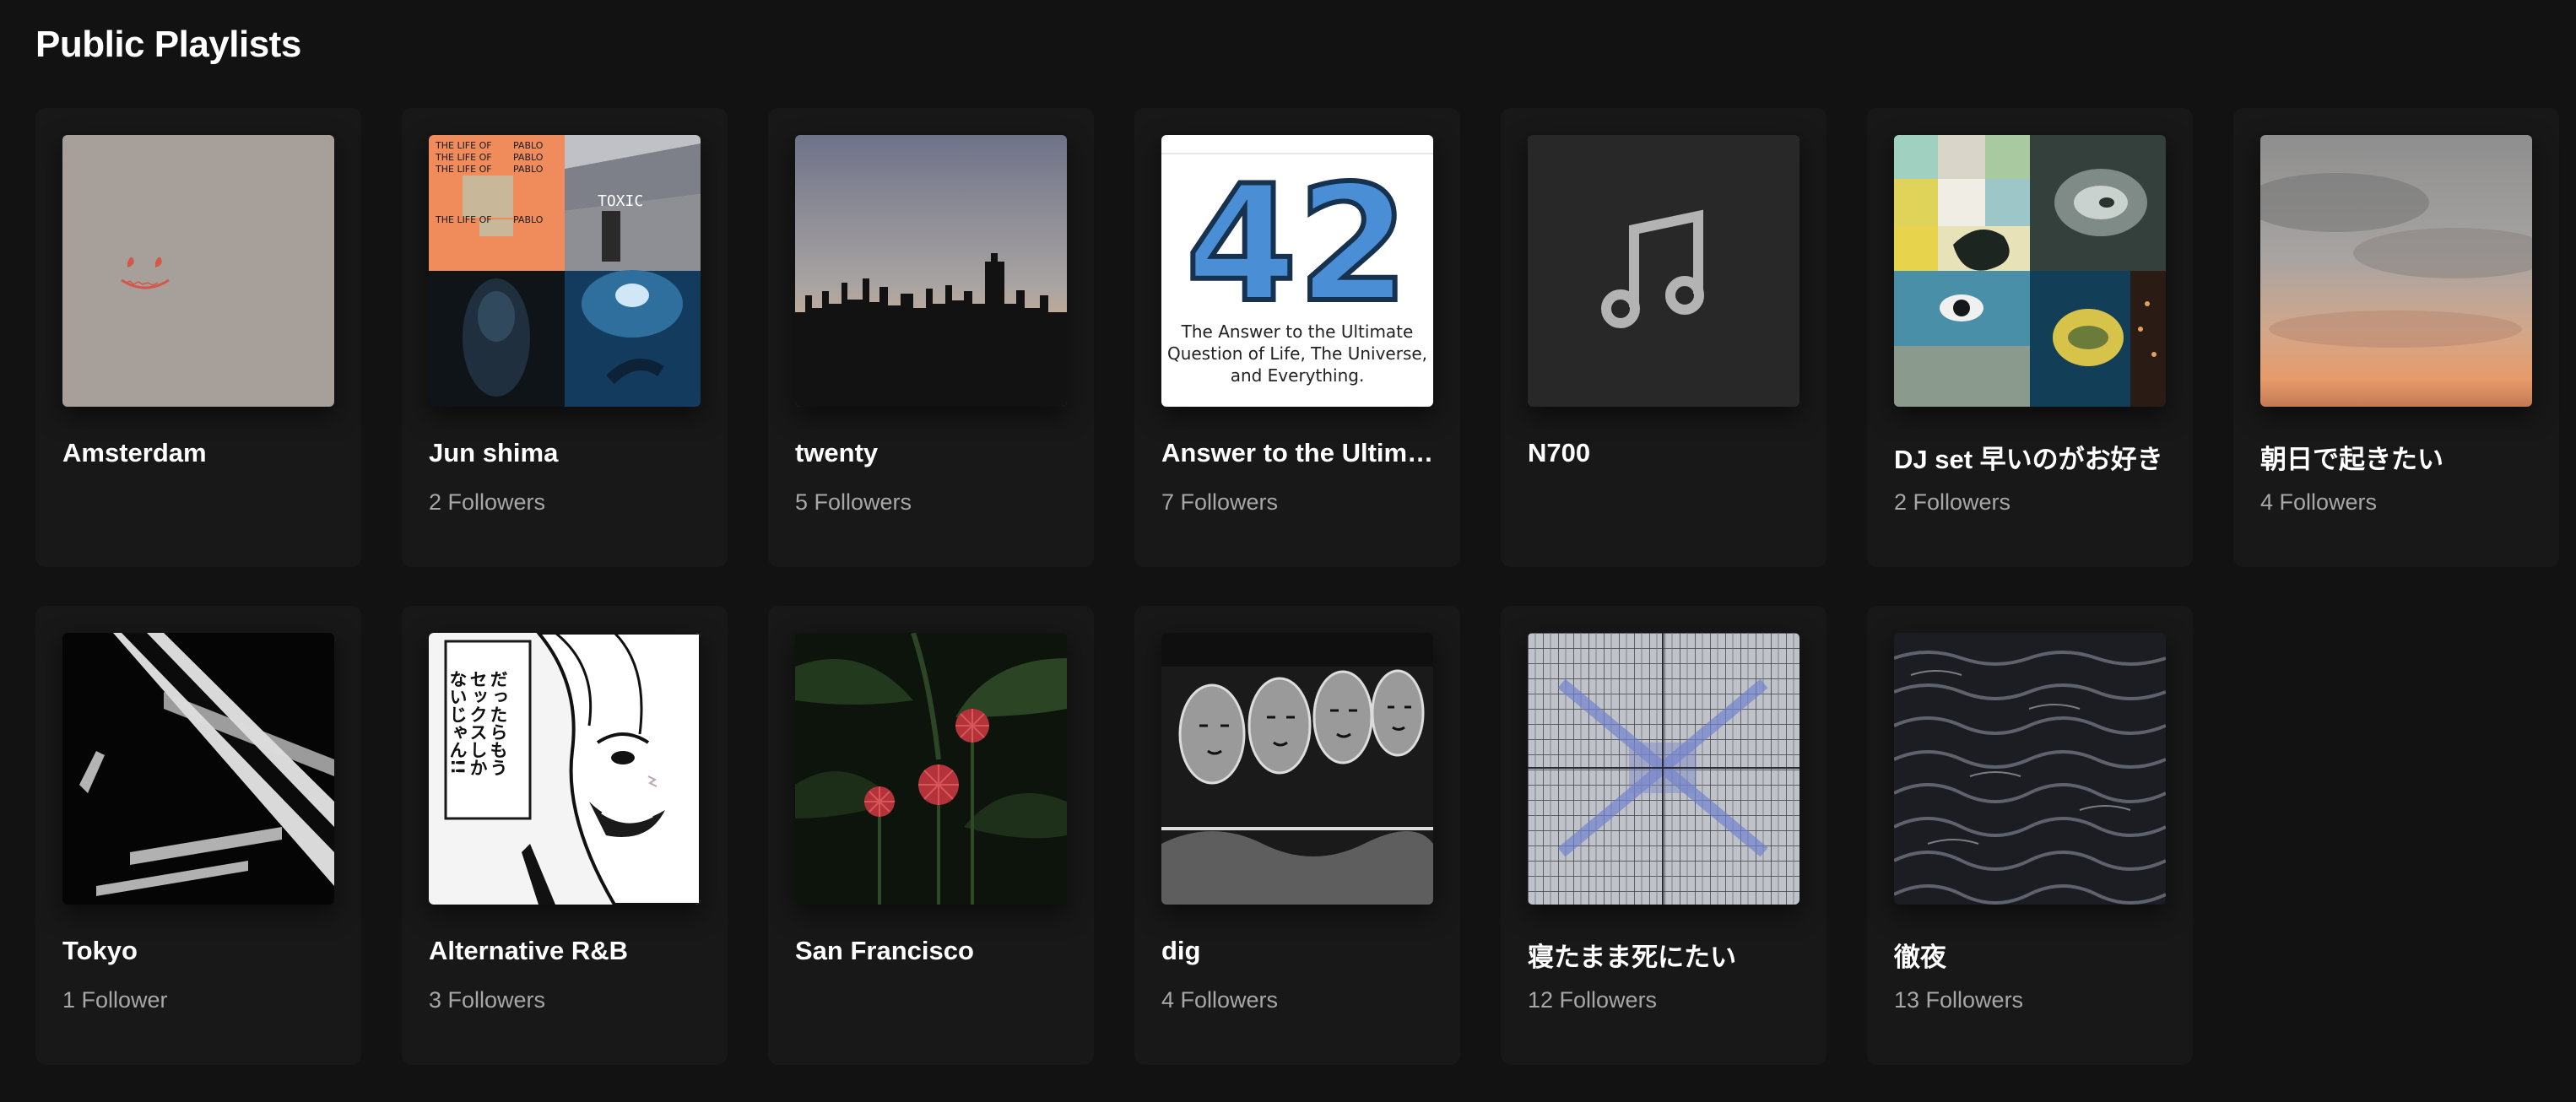 The width and height of the screenshot is (2576, 1102). Describe the element at coordinates (568, 951) in the screenshot. I see `playlist-title: Alternative R&B` at that location.